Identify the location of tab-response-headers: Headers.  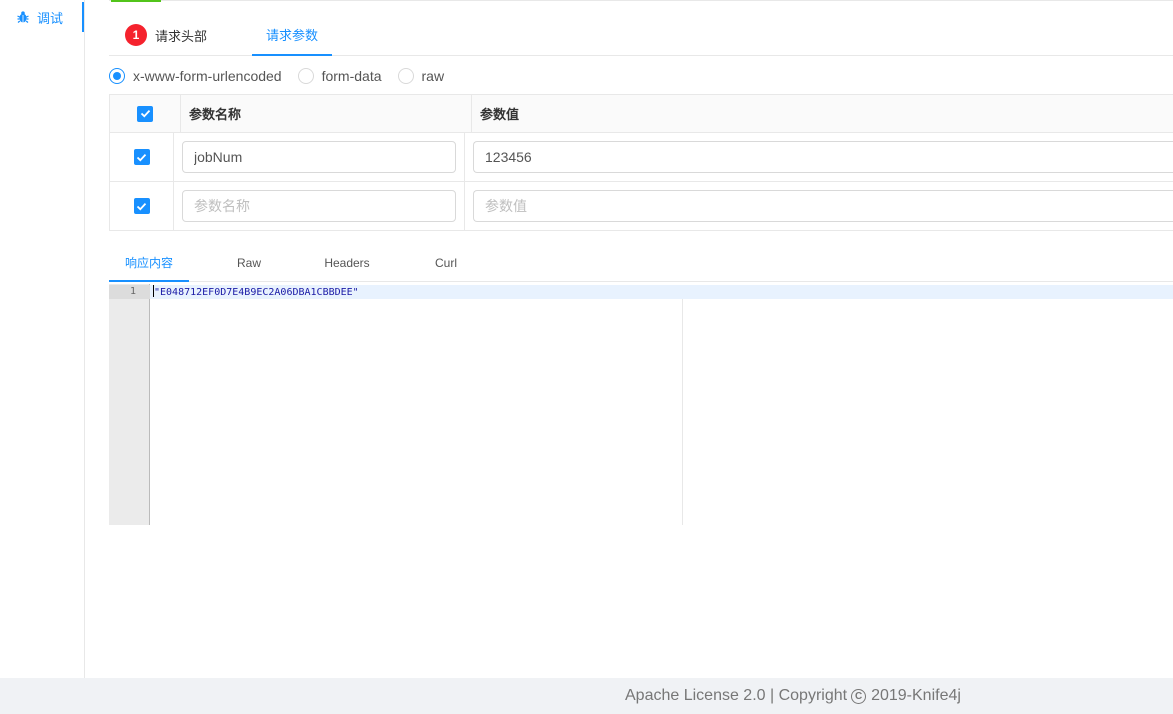
(347, 263).